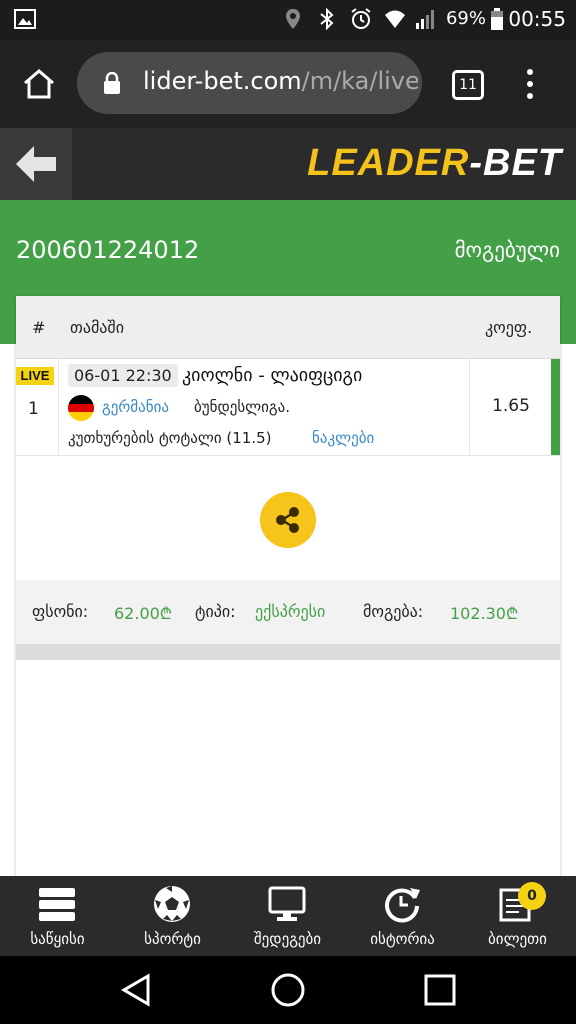 The width and height of the screenshot is (576, 1024). I want to click on recents-square-icon, so click(440, 990).